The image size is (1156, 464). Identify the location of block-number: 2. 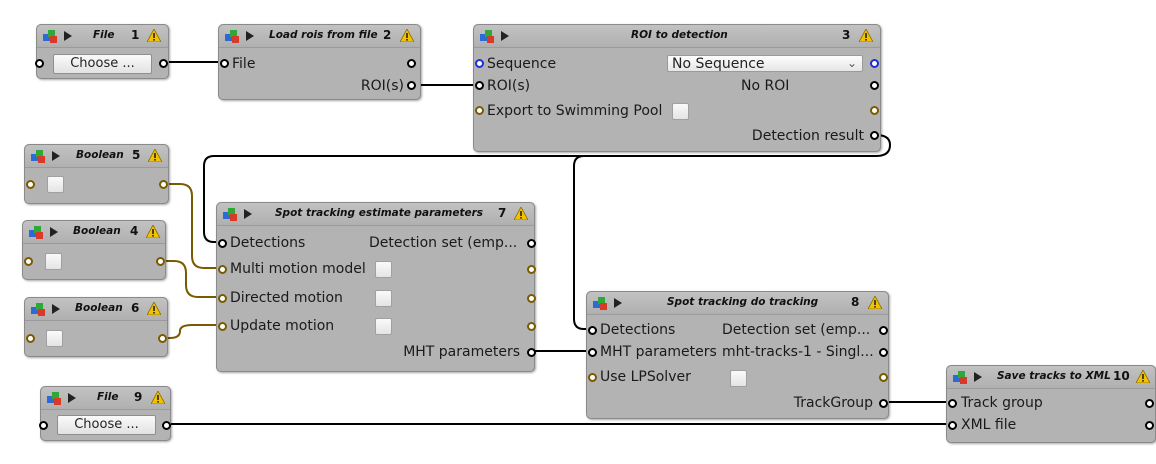
(387, 35).